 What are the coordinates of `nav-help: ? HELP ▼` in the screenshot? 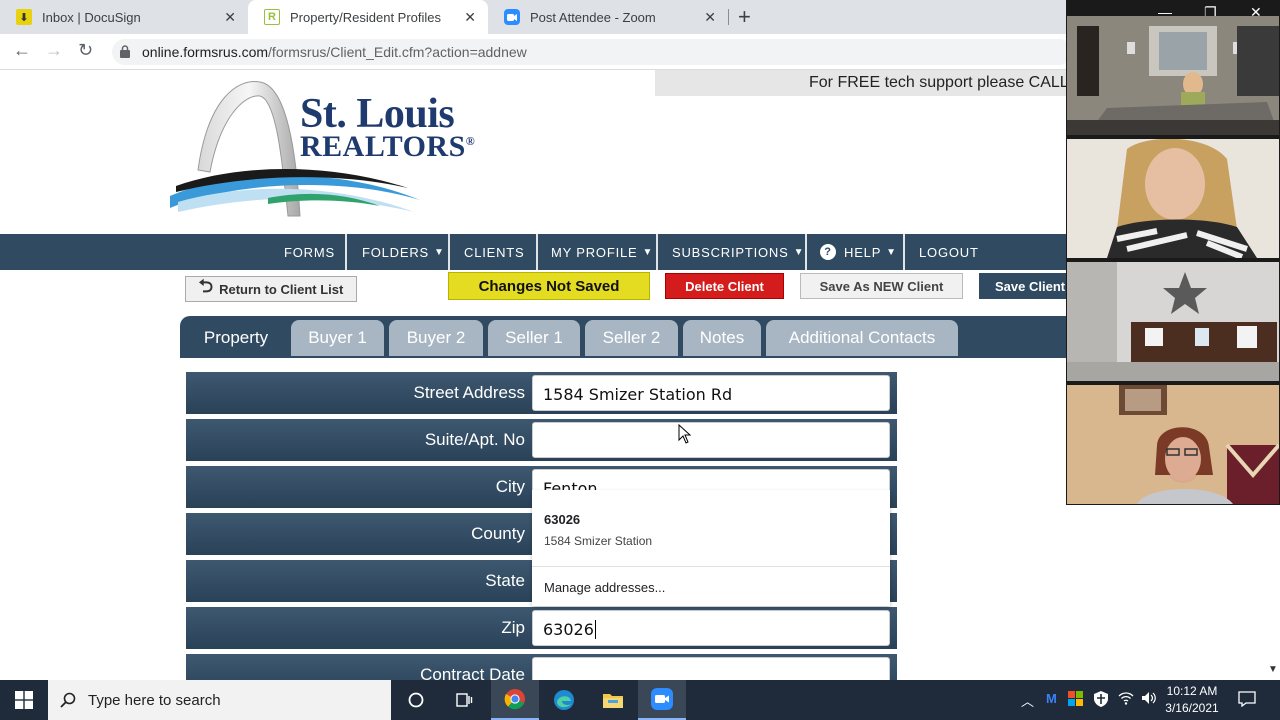 It's located at (858, 252).